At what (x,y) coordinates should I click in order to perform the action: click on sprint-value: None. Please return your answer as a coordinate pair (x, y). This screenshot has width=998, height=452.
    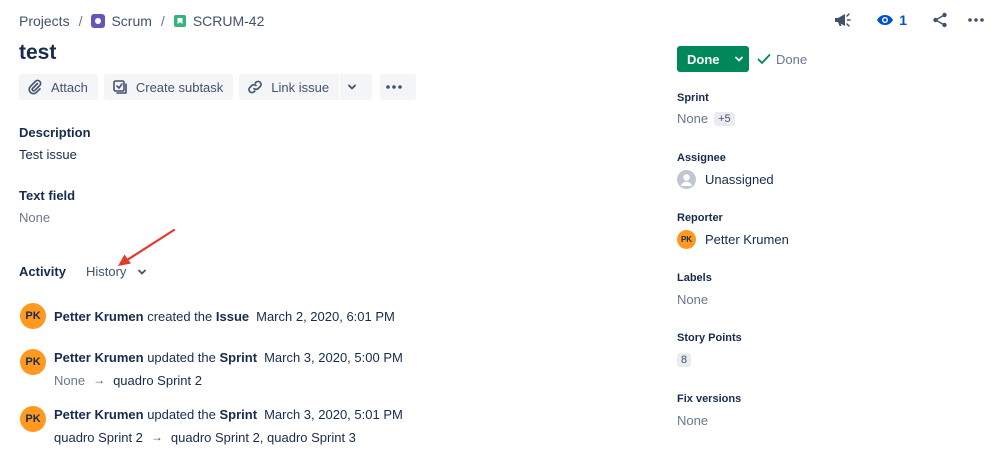
    Looking at the image, I should click on (693, 118).